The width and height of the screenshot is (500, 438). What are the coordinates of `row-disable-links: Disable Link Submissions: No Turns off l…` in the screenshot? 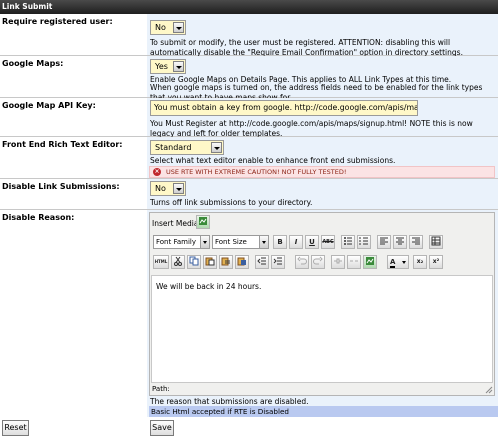 It's located at (249, 194).